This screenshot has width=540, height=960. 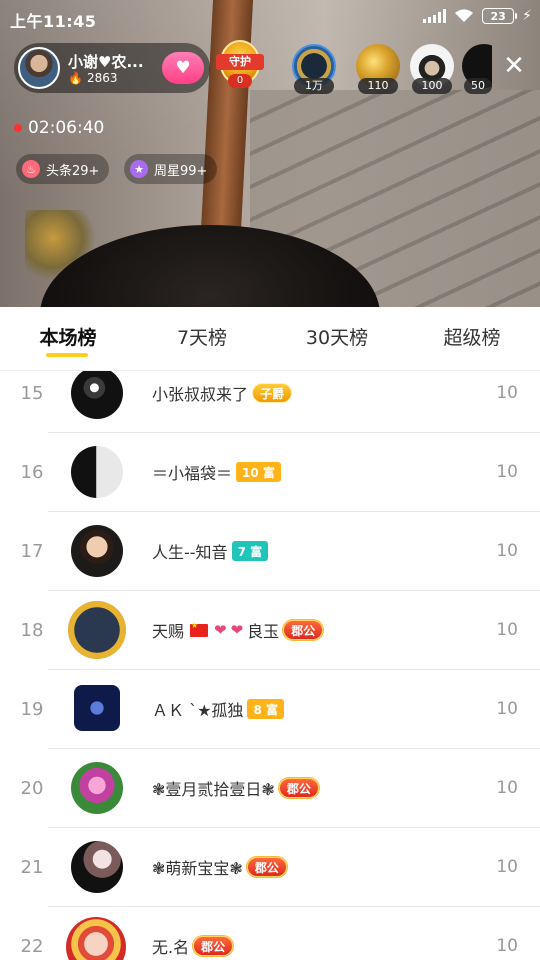 What do you see at coordinates (181, 171) in the screenshot?
I see `weekly-star-label: 周星99+` at bounding box center [181, 171].